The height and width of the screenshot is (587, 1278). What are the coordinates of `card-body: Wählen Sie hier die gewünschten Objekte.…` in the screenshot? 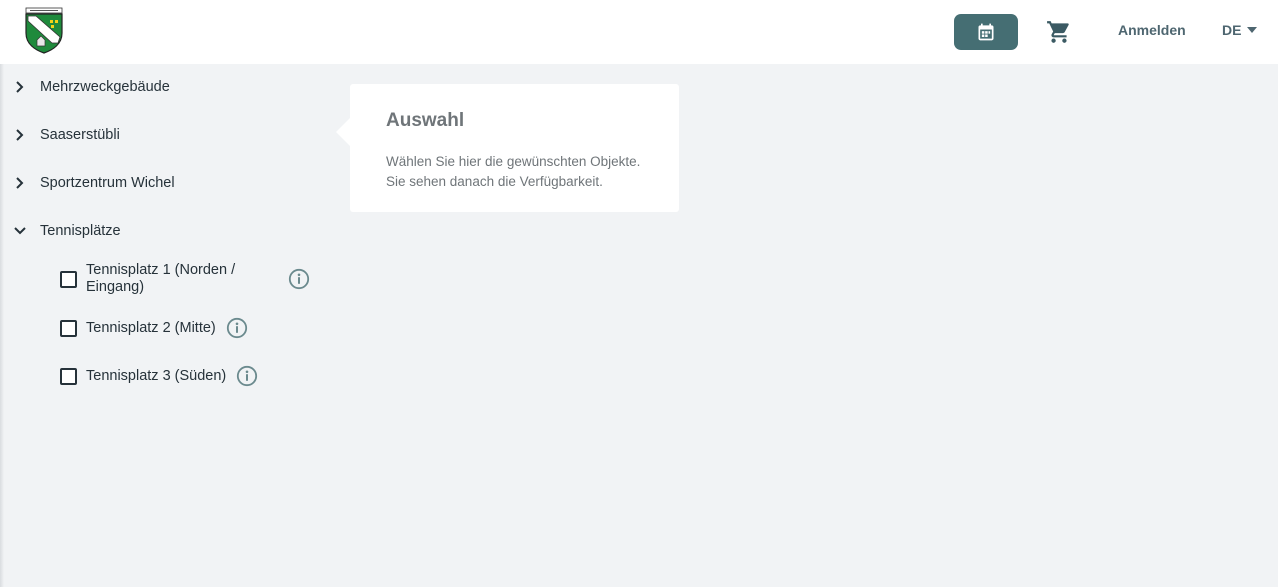 It's located at (526, 172).